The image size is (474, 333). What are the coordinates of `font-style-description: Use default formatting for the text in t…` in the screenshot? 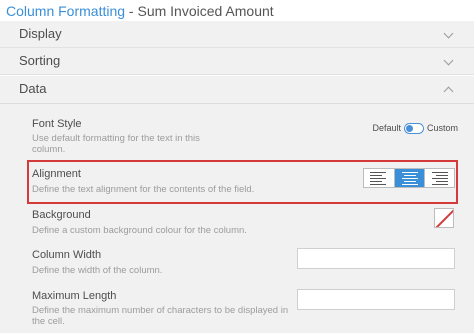 It's located at (116, 144).